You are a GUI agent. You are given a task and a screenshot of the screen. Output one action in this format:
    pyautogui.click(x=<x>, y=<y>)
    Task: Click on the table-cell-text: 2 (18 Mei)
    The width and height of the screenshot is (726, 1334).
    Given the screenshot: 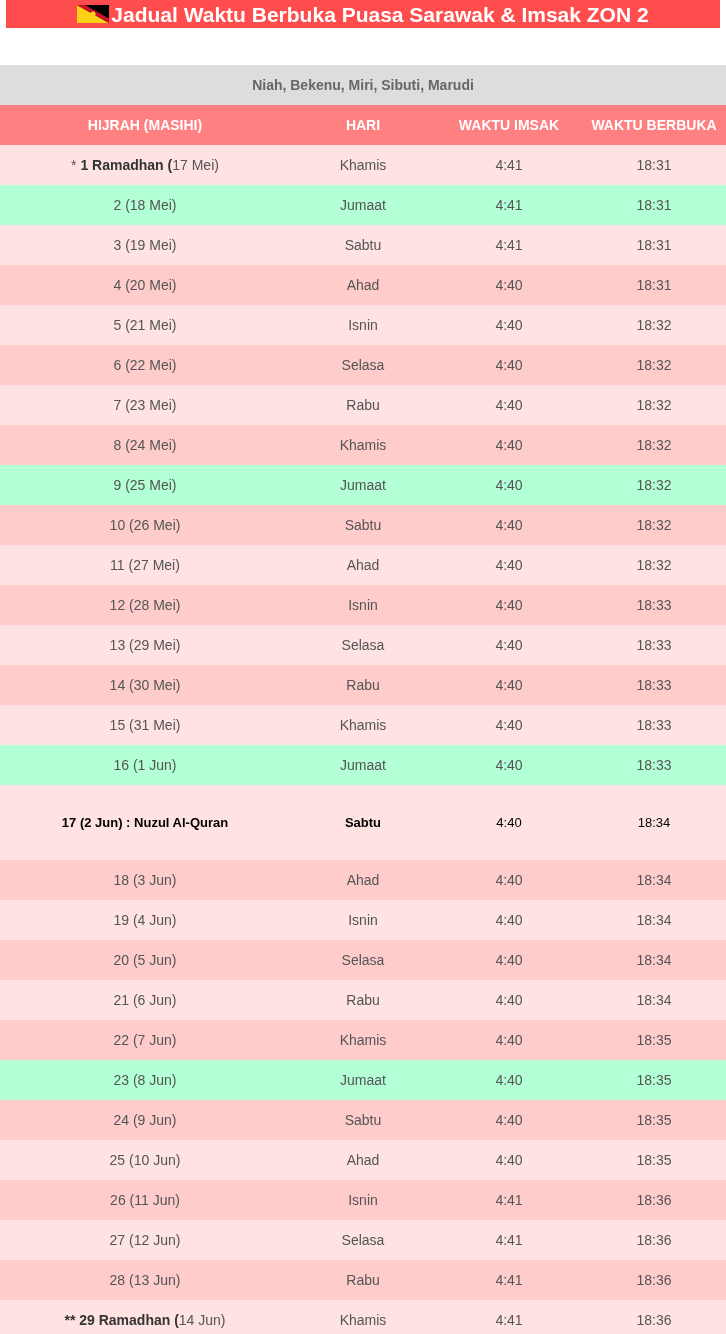 What is the action you would take?
    pyautogui.click(x=145, y=205)
    